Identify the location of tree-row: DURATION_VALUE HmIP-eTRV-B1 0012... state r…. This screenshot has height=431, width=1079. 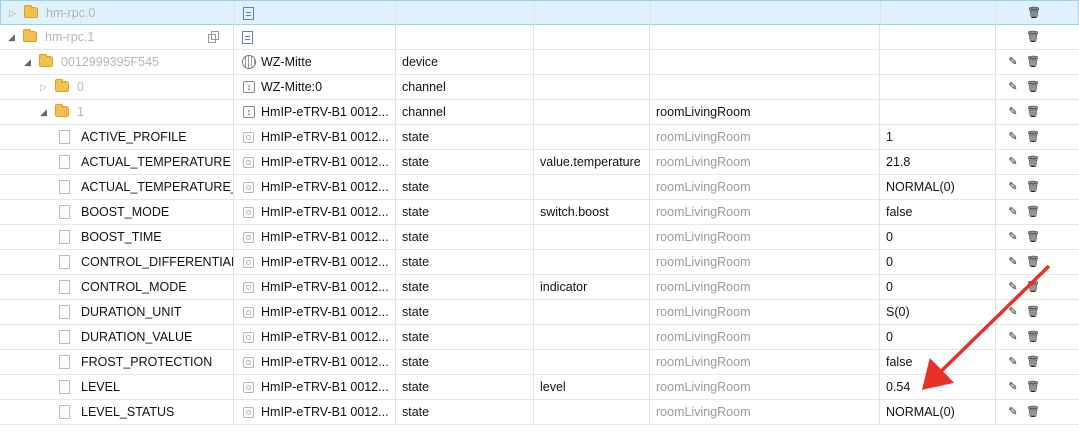
(539, 337).